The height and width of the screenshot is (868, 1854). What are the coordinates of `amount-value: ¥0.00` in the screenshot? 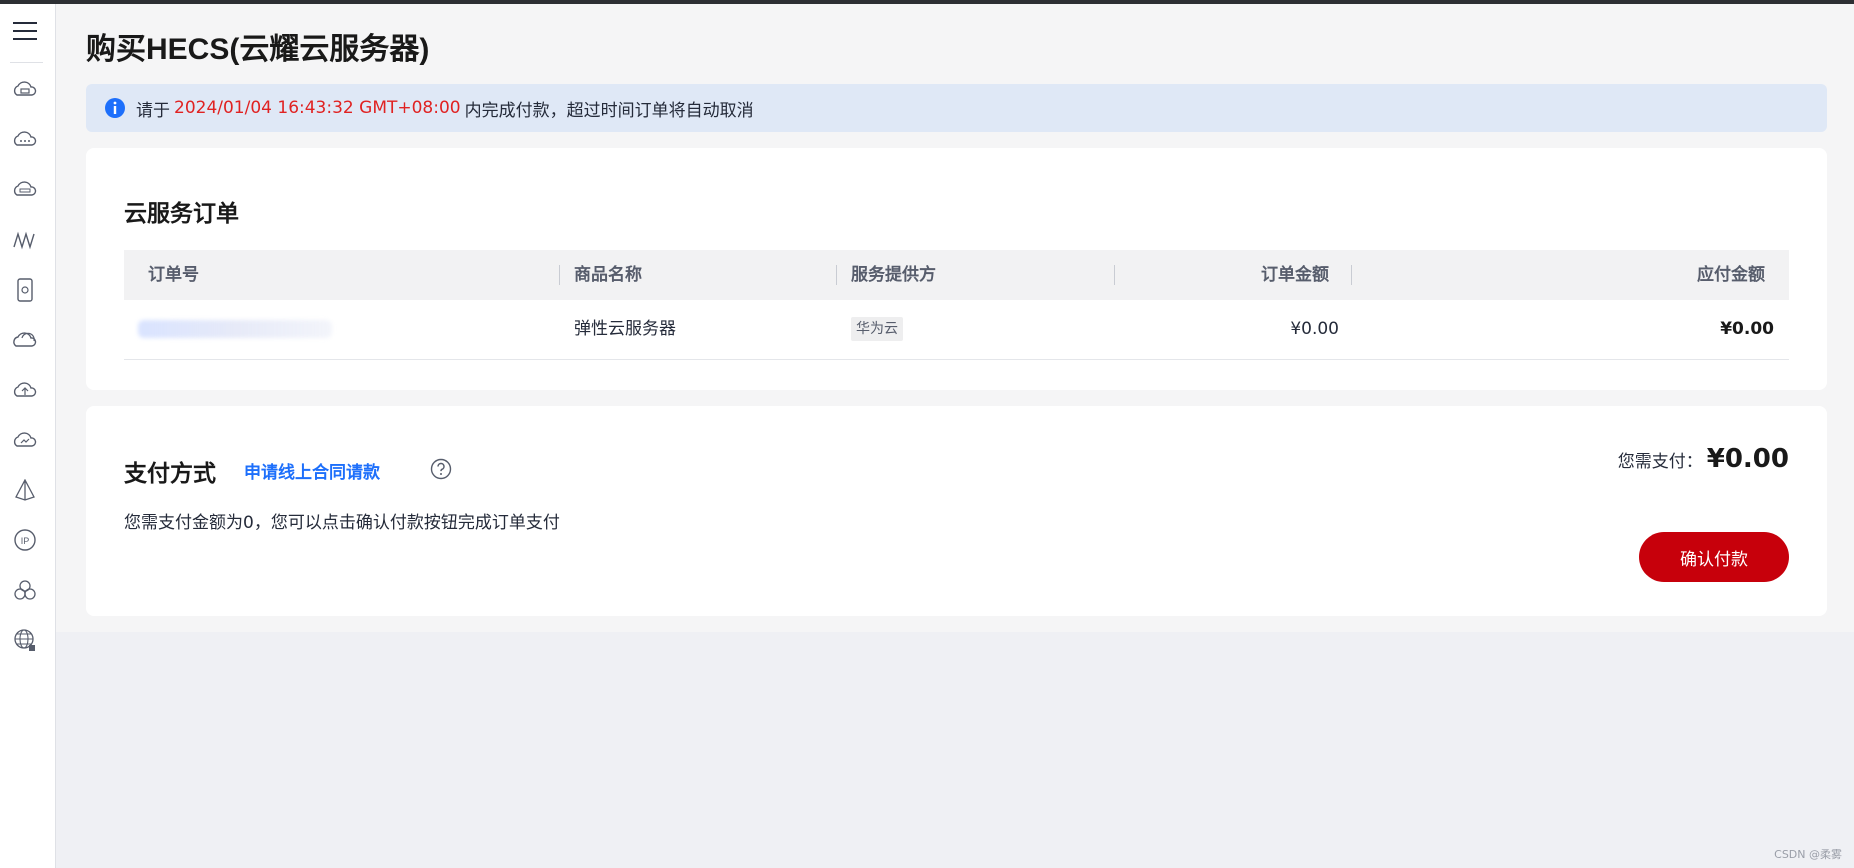 It's located at (1747, 459).